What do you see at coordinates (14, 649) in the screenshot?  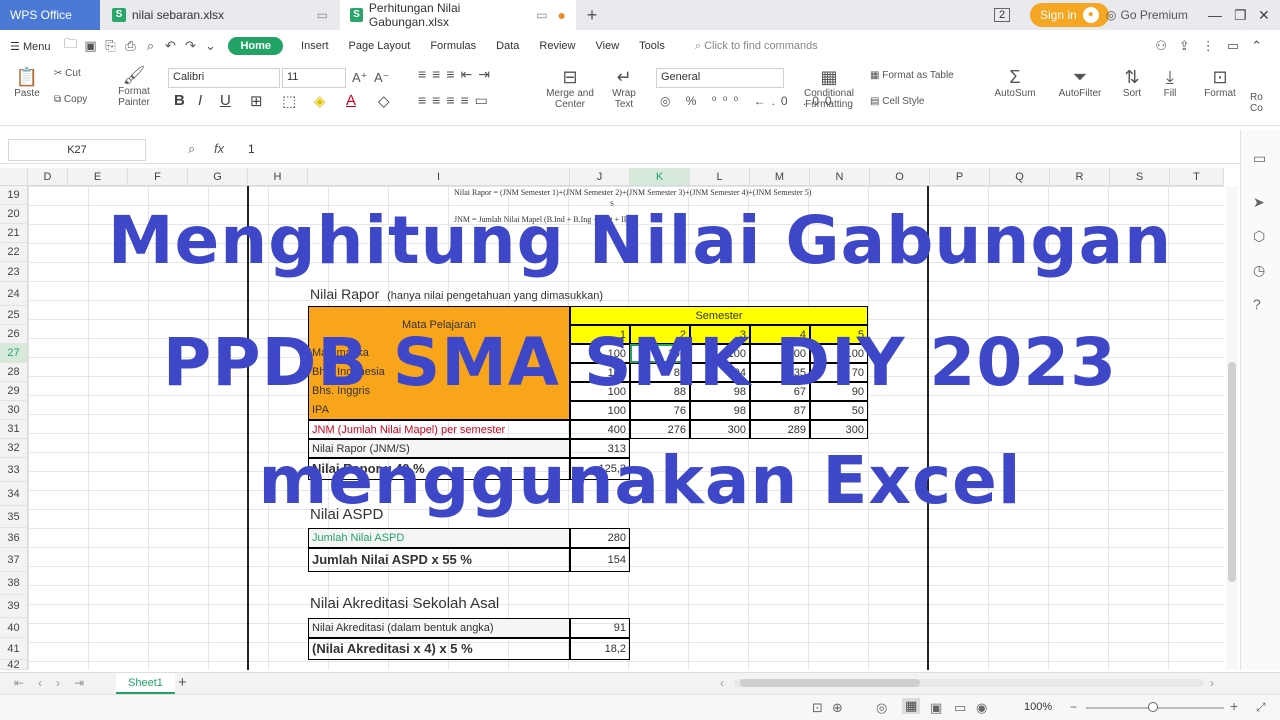 I see `row-header-41: 41` at bounding box center [14, 649].